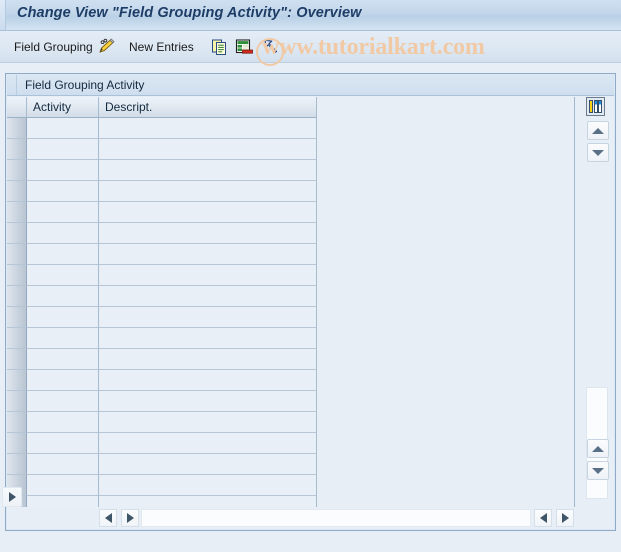  I want to click on scroll-down-button-bottom, so click(598, 470).